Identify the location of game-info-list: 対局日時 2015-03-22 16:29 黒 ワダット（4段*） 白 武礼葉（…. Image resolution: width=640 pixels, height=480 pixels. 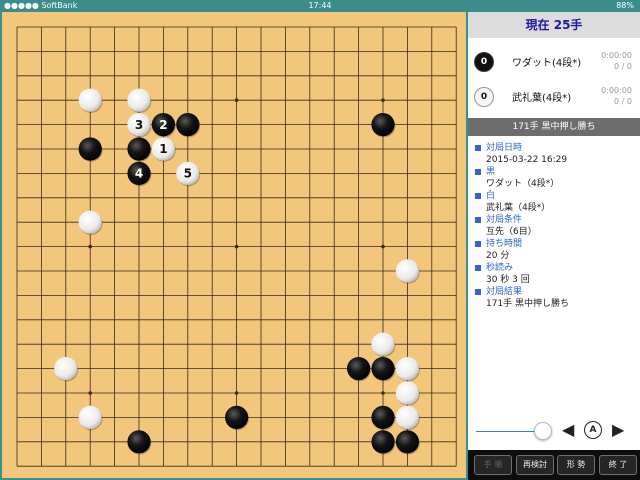
(554, 226).